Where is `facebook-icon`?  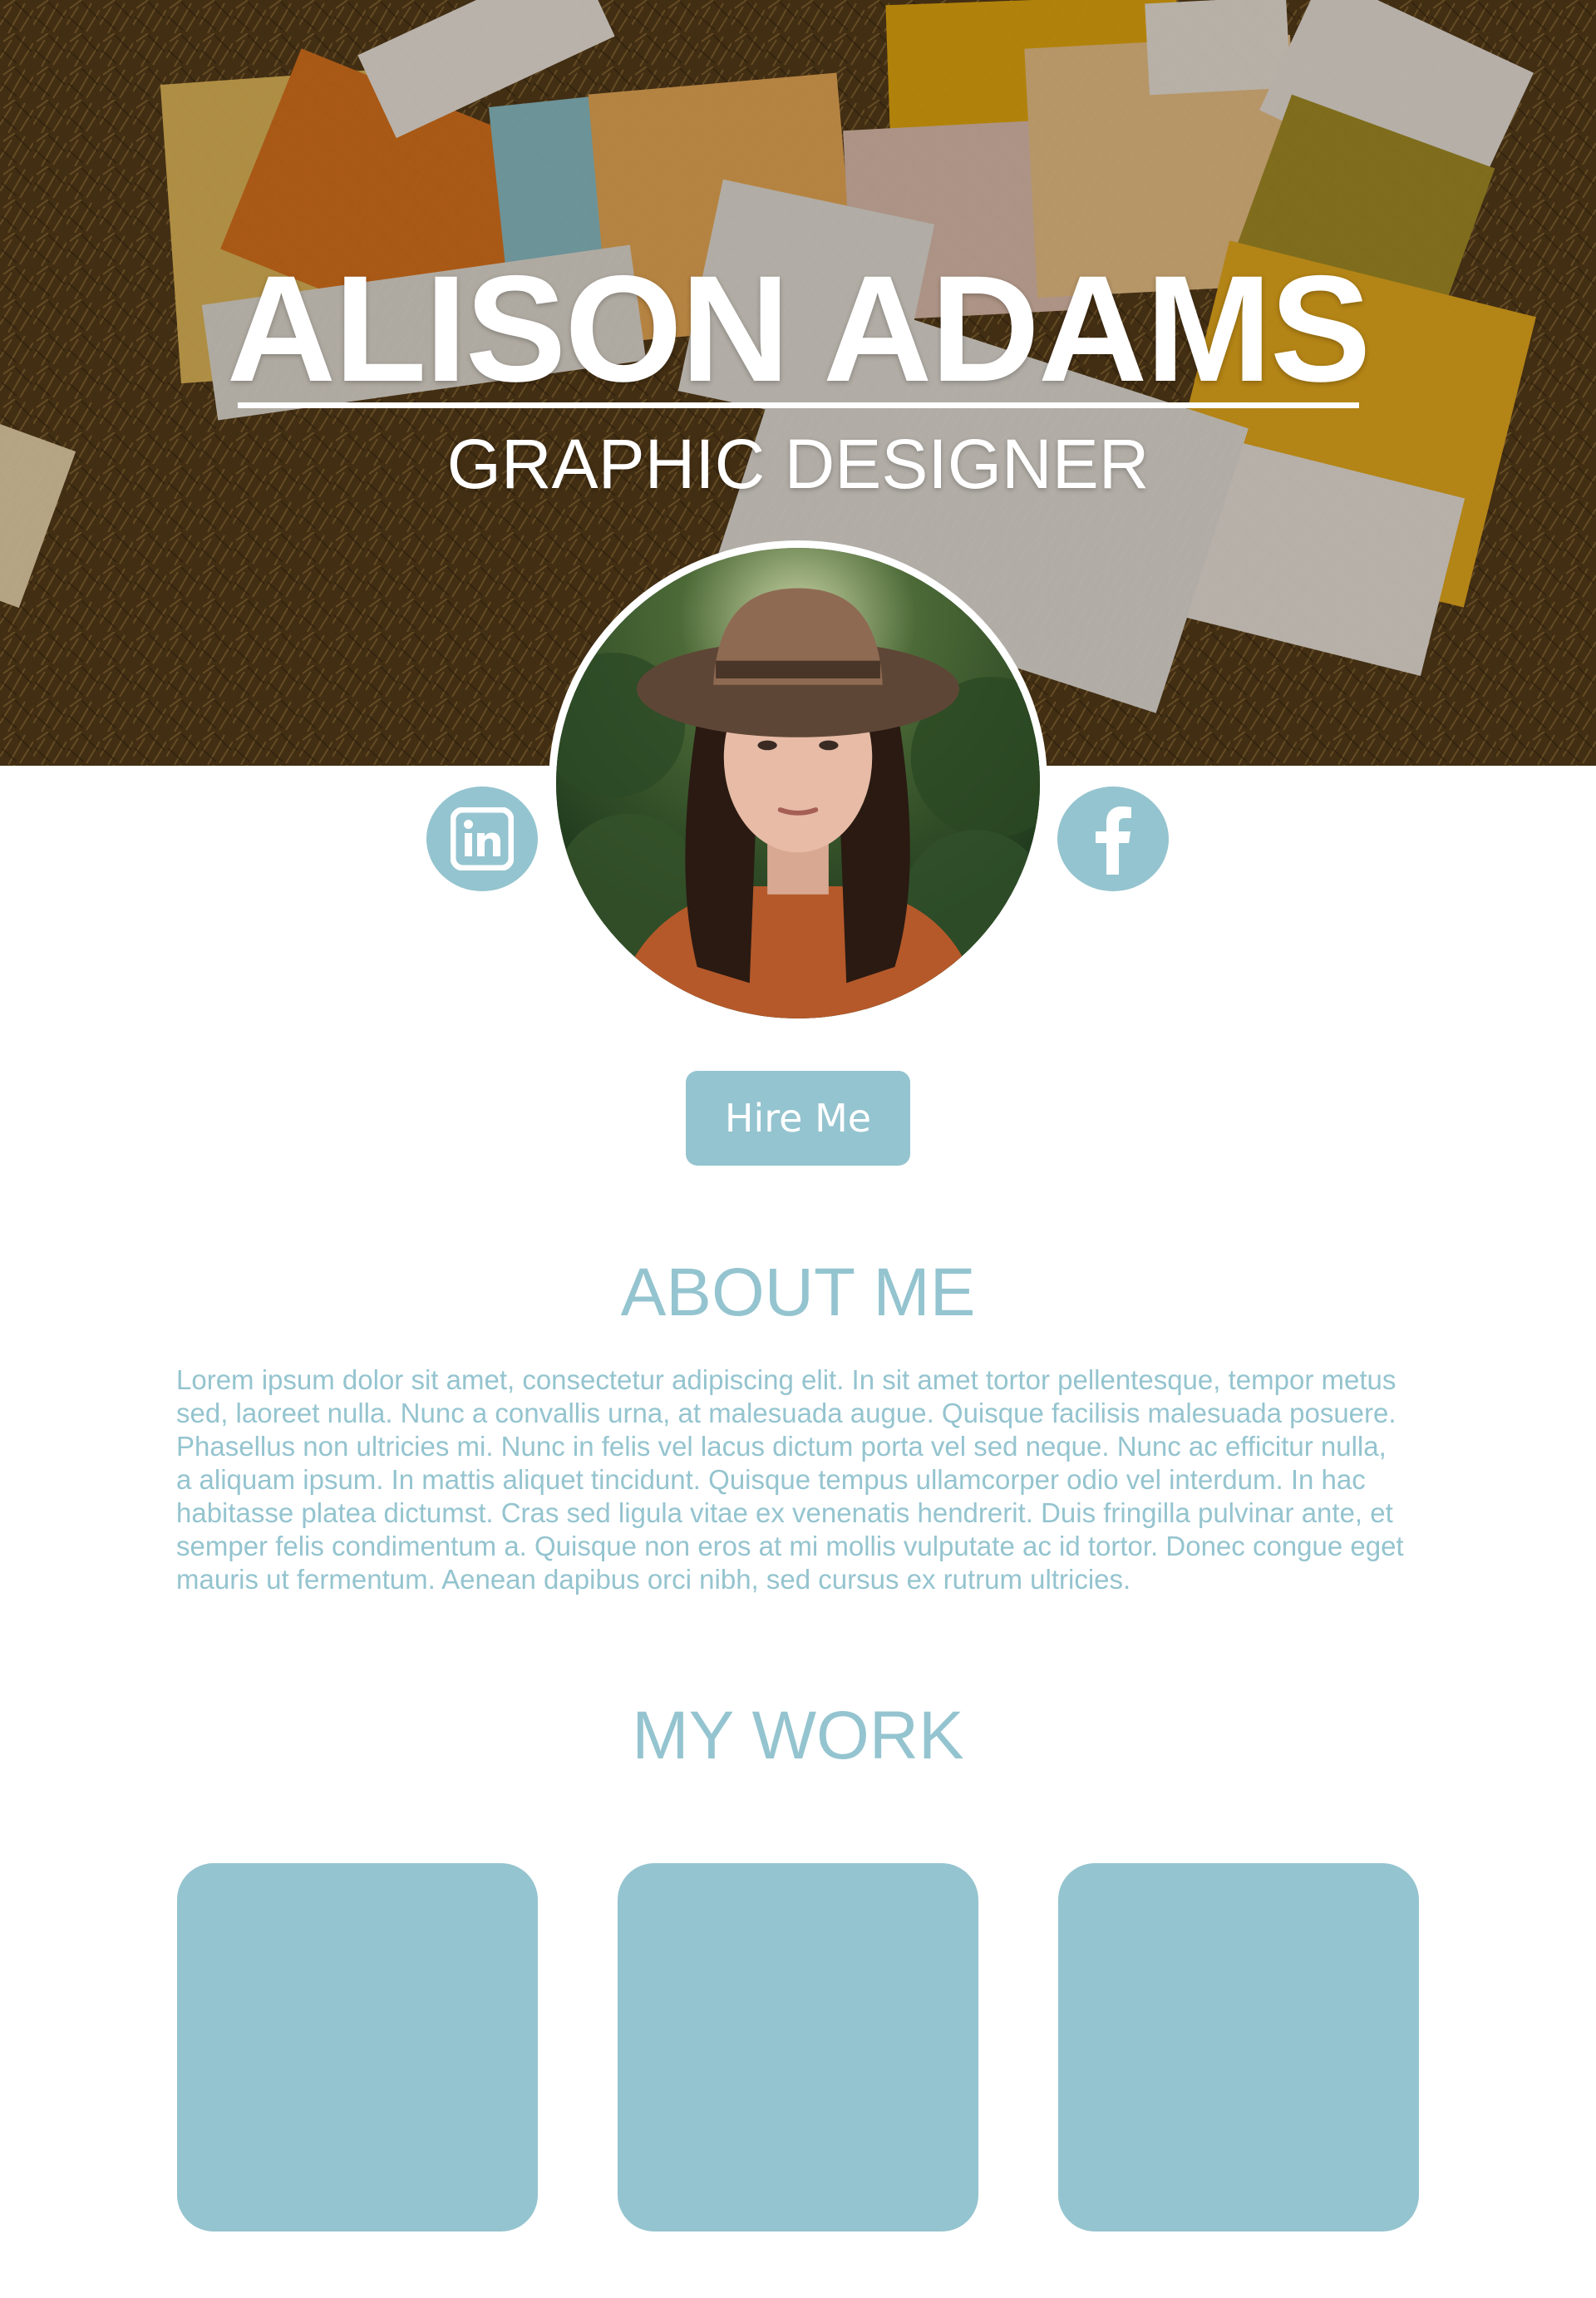
facebook-icon is located at coordinates (1113, 840).